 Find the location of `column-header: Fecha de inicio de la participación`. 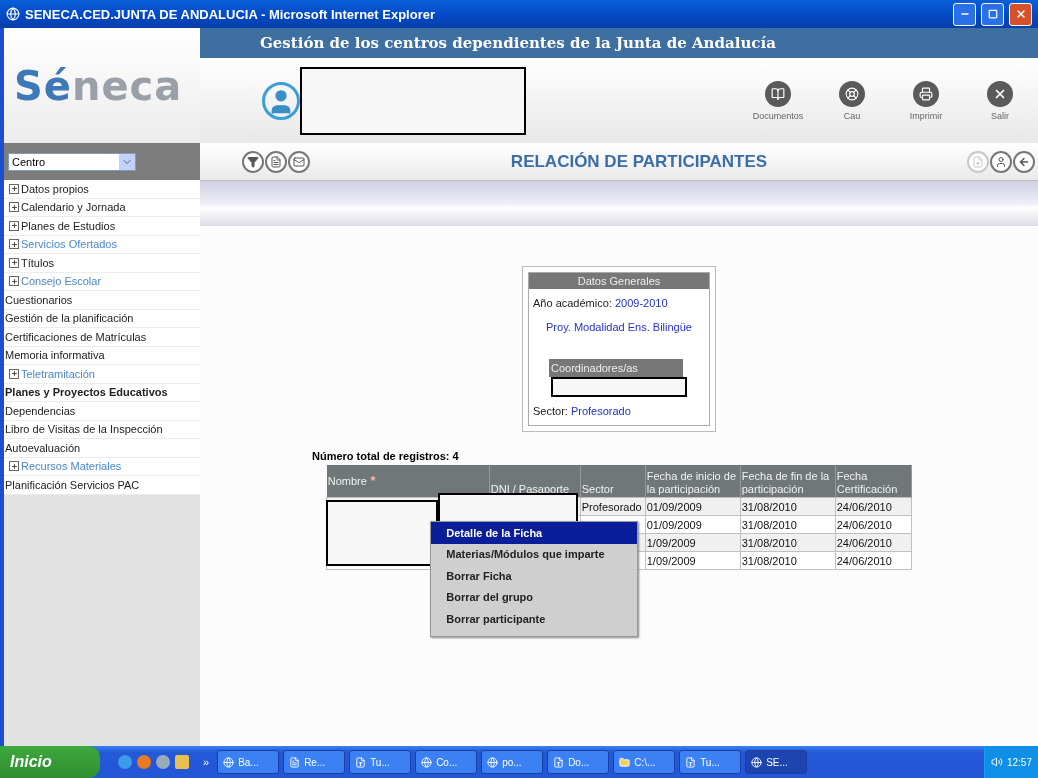

column-header: Fecha de inicio de la participación is located at coordinates (693, 481).